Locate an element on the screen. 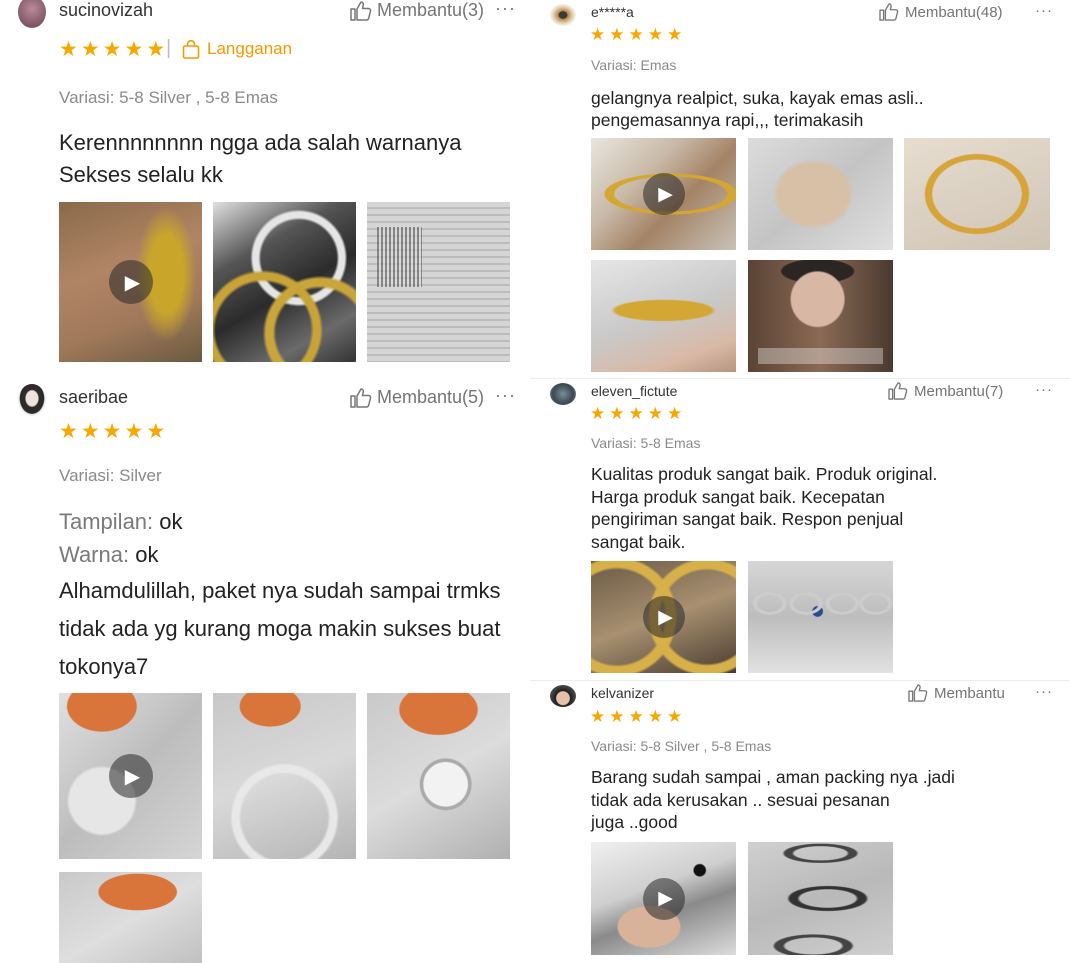  review-line: pengemasannya rapi,,, terimakasih is located at coordinates (727, 120).